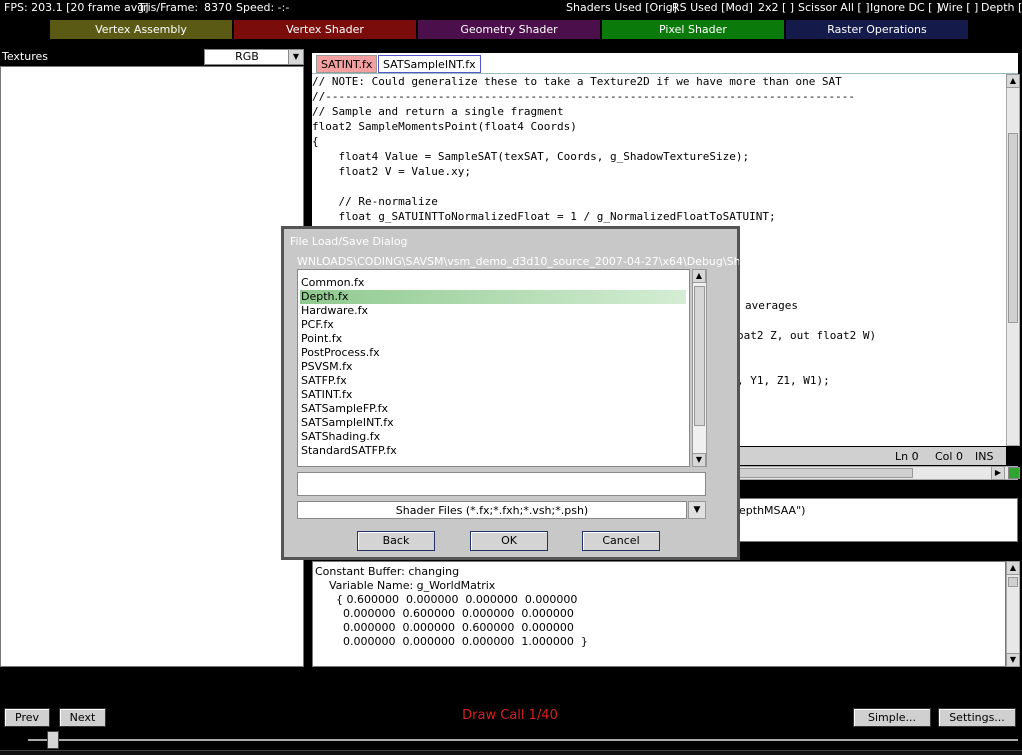  Describe the element at coordinates (444, 613) in the screenshot. I see `cb-line: 0.000000 0.600000 0.000000 0.000000` at that location.